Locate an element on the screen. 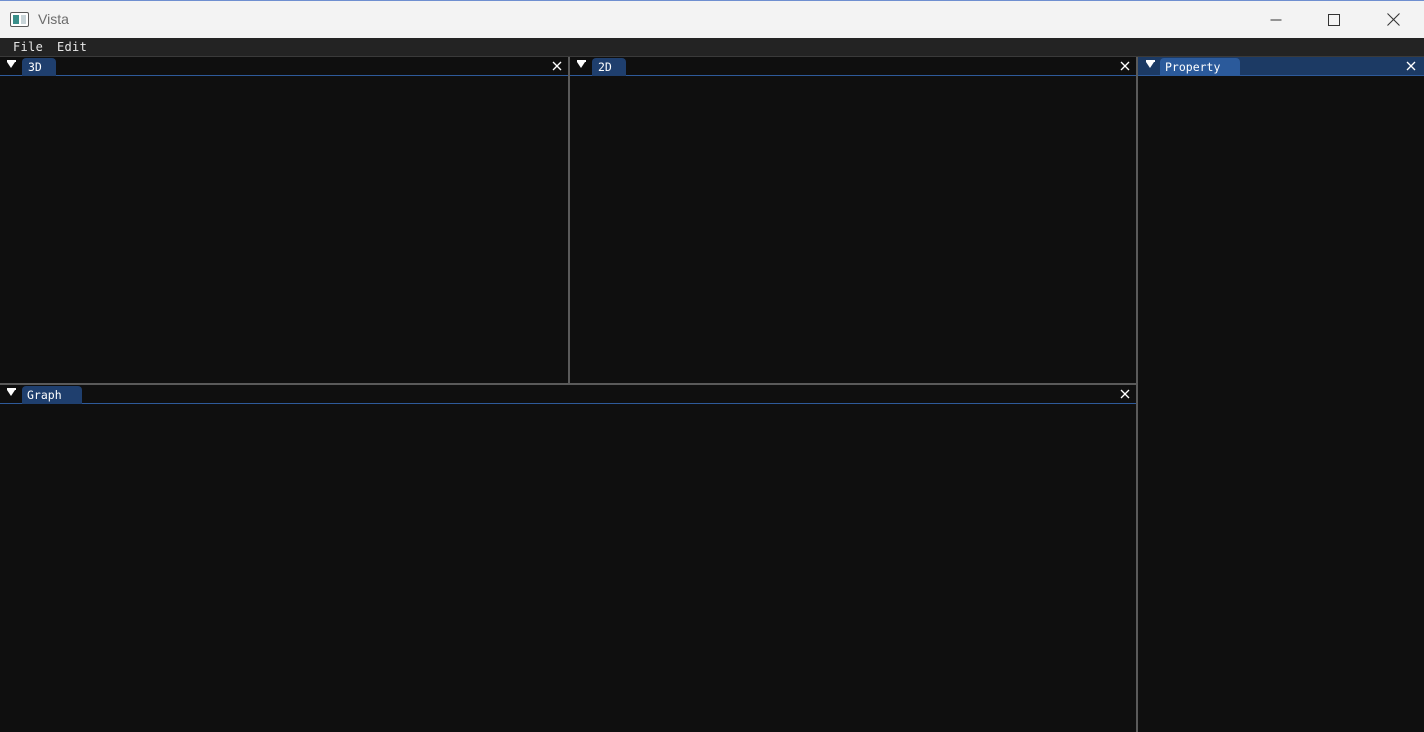 Image resolution: width=1424 pixels, height=732 pixels. menu-file: File is located at coordinates (28, 47).